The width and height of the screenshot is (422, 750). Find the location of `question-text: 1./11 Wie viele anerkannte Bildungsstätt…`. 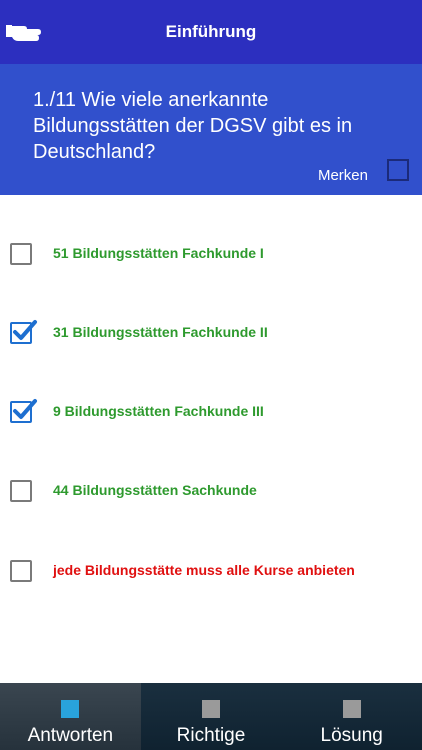

question-text: 1./11 Wie viele anerkannte Bildungsstätt… is located at coordinates (193, 126).